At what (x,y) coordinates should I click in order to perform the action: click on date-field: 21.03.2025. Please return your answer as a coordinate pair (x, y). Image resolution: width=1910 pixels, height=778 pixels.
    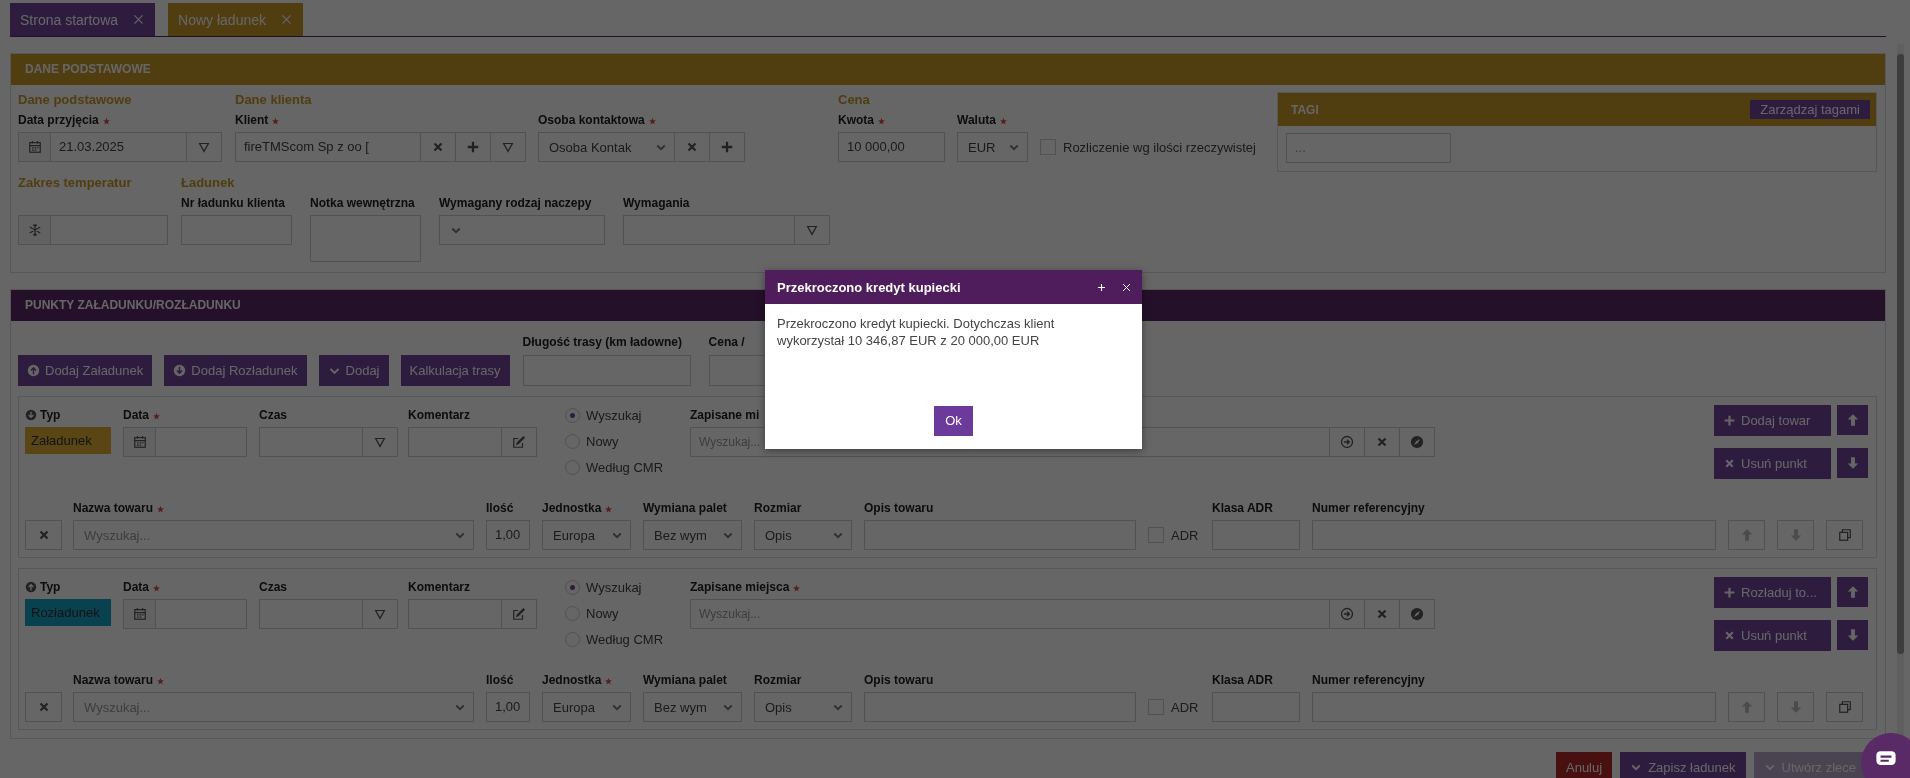
    Looking at the image, I should click on (118, 147).